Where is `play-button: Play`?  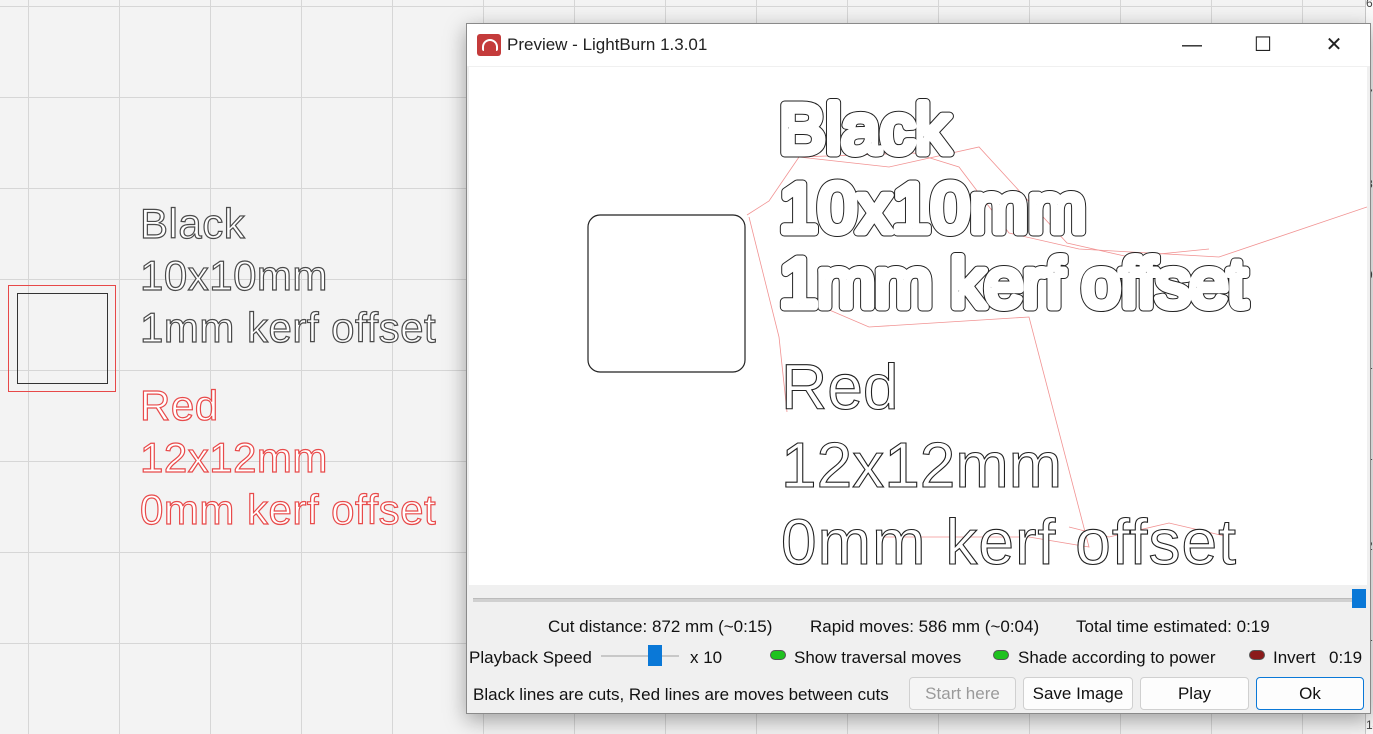
play-button: Play is located at coordinates (1194, 693).